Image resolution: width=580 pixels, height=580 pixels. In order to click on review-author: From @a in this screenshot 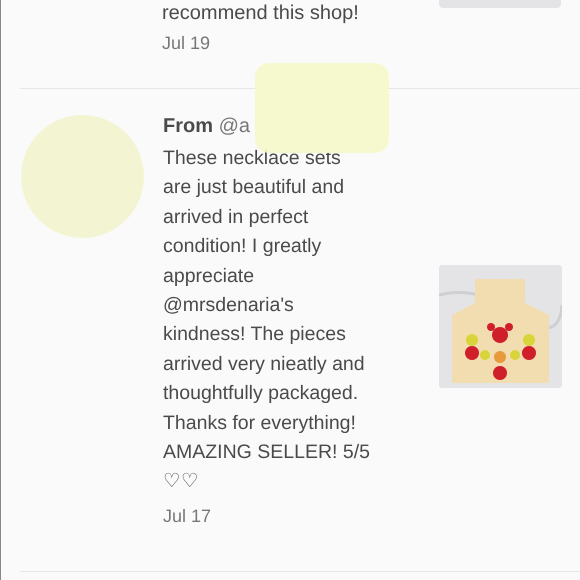, I will do `click(207, 126)`.